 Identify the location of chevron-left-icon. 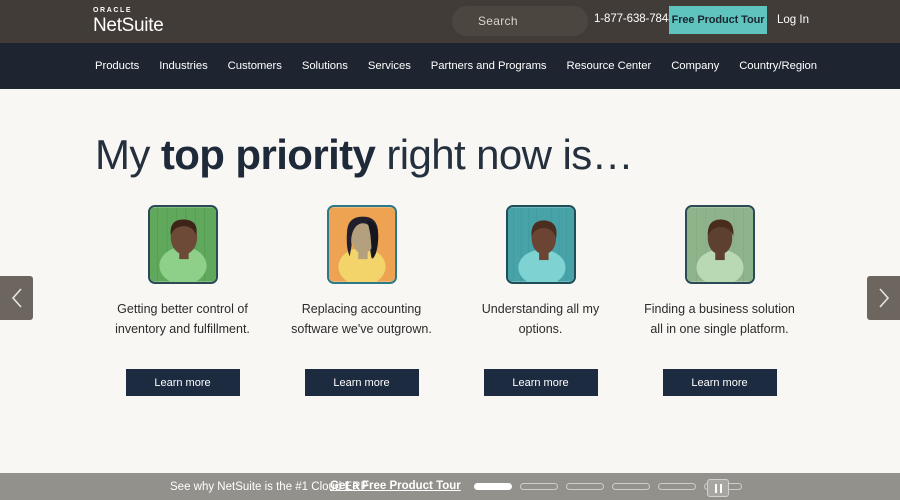
(16, 298).